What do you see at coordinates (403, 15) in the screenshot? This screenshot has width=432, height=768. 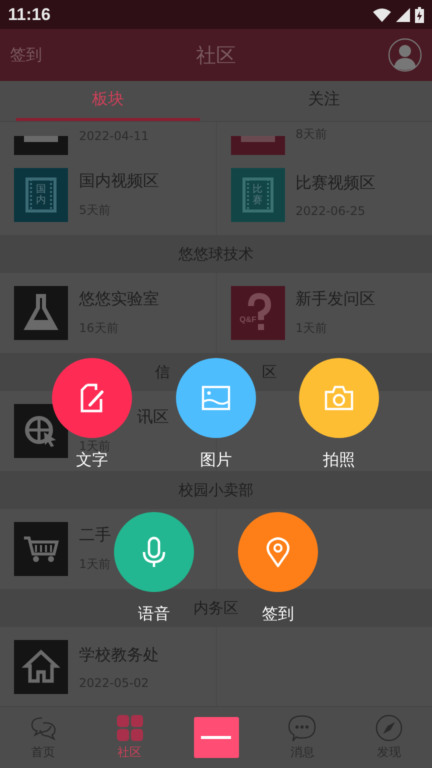 I see `signal-icon` at bounding box center [403, 15].